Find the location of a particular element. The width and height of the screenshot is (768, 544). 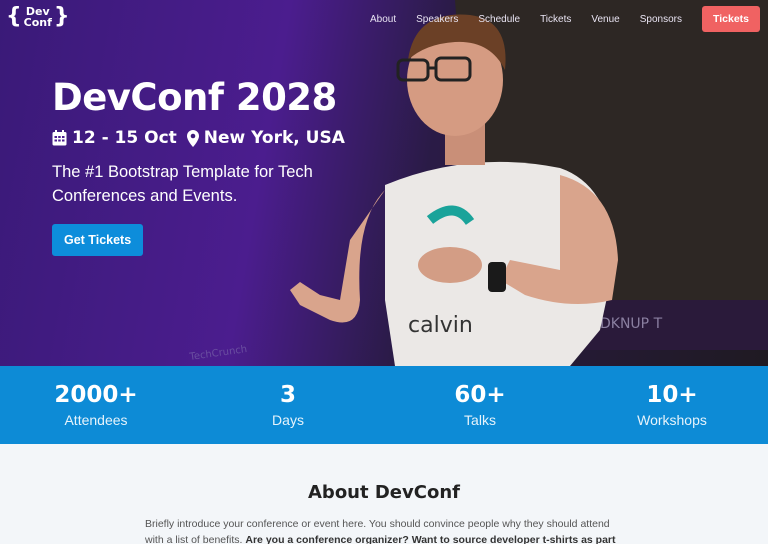

nav-link-about: About is located at coordinates (383, 19).